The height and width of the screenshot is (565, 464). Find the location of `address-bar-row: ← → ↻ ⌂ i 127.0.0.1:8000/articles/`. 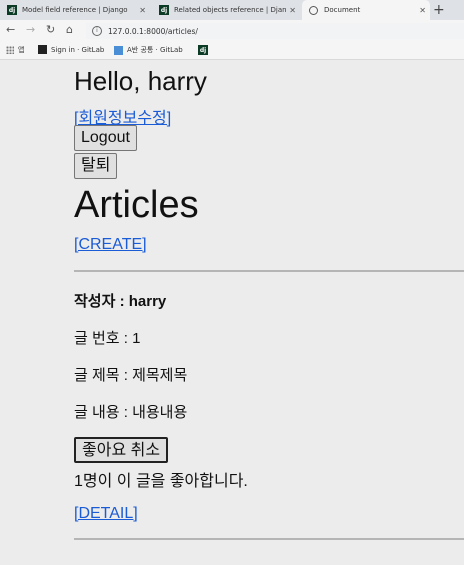

address-bar-row: ← → ↻ ⌂ i 127.0.0.1:8000/articles/ is located at coordinates (232, 31).